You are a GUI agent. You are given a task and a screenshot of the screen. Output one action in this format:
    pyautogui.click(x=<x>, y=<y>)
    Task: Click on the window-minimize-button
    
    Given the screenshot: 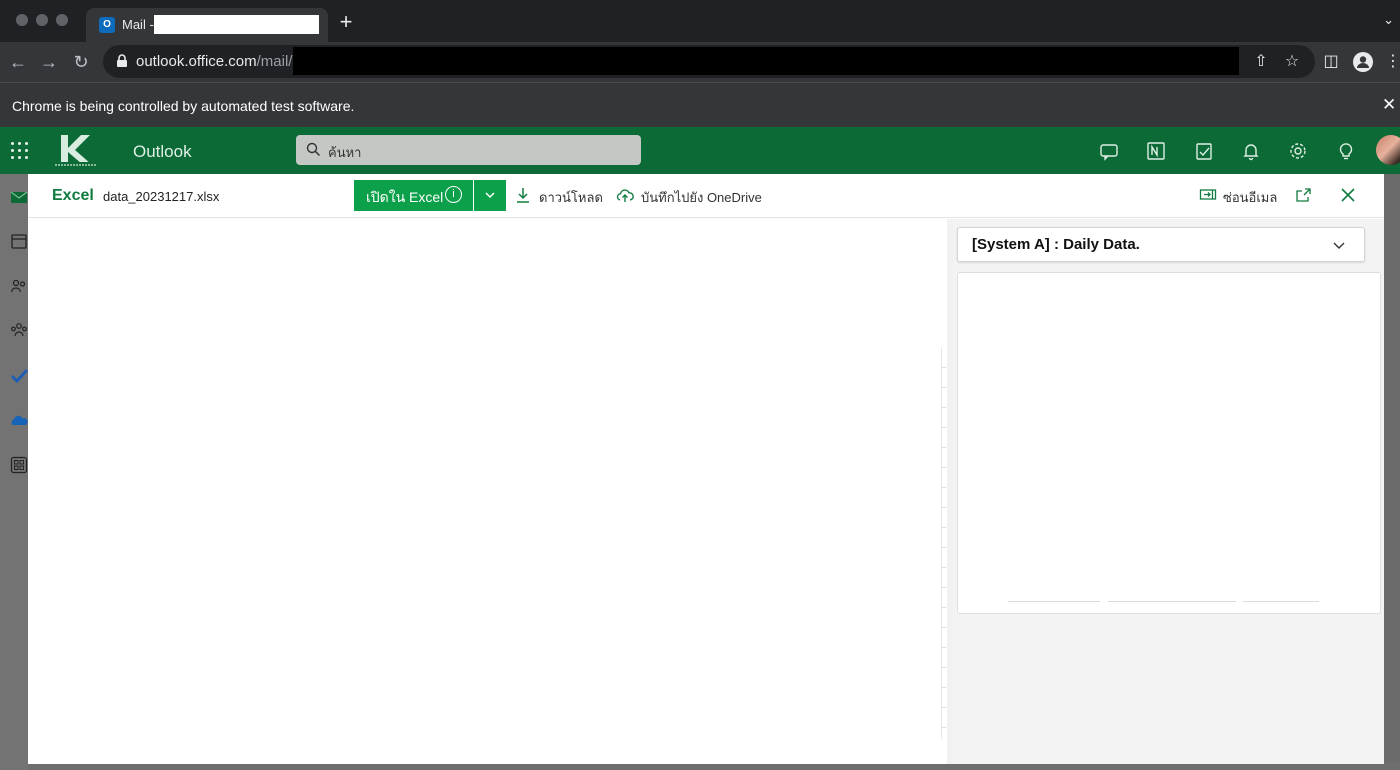 What is the action you would take?
    pyautogui.click(x=42, y=20)
    